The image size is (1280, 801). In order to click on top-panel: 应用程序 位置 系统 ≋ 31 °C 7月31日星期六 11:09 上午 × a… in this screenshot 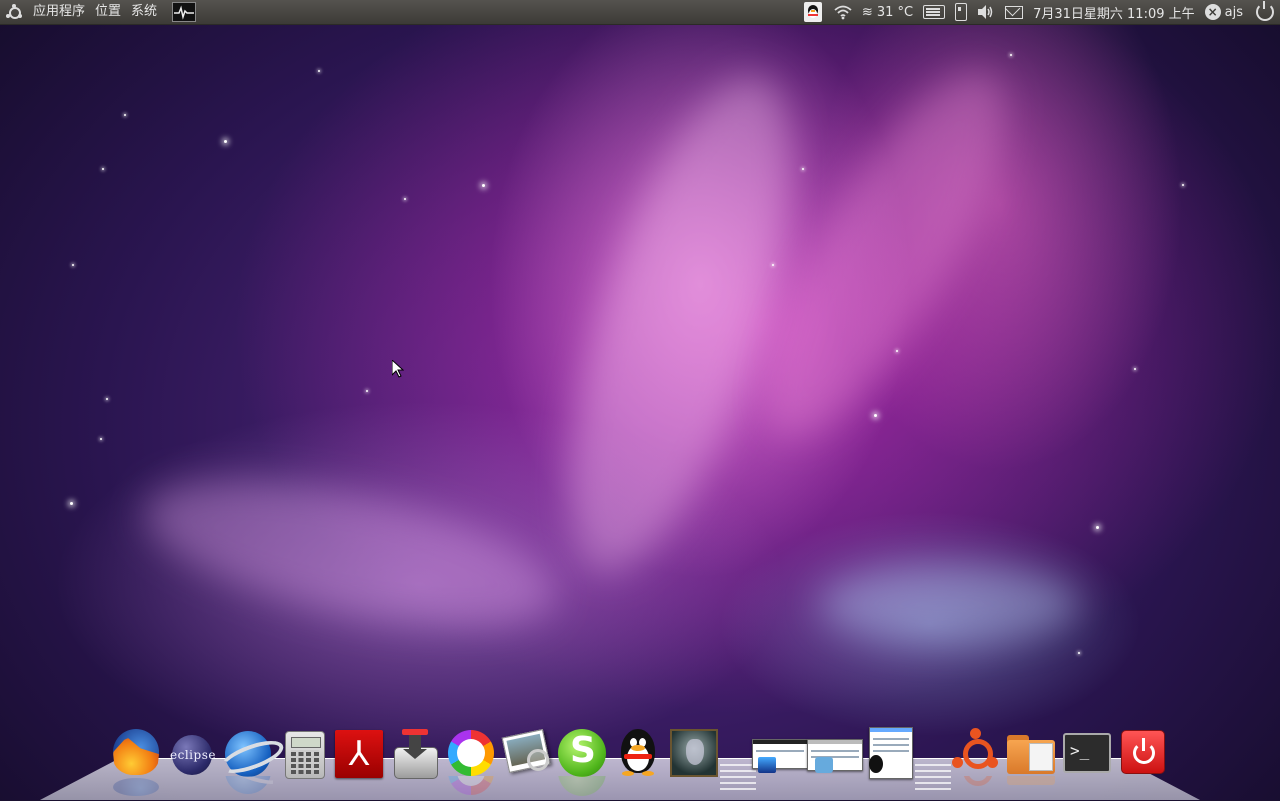, I will do `click(640, 12)`.